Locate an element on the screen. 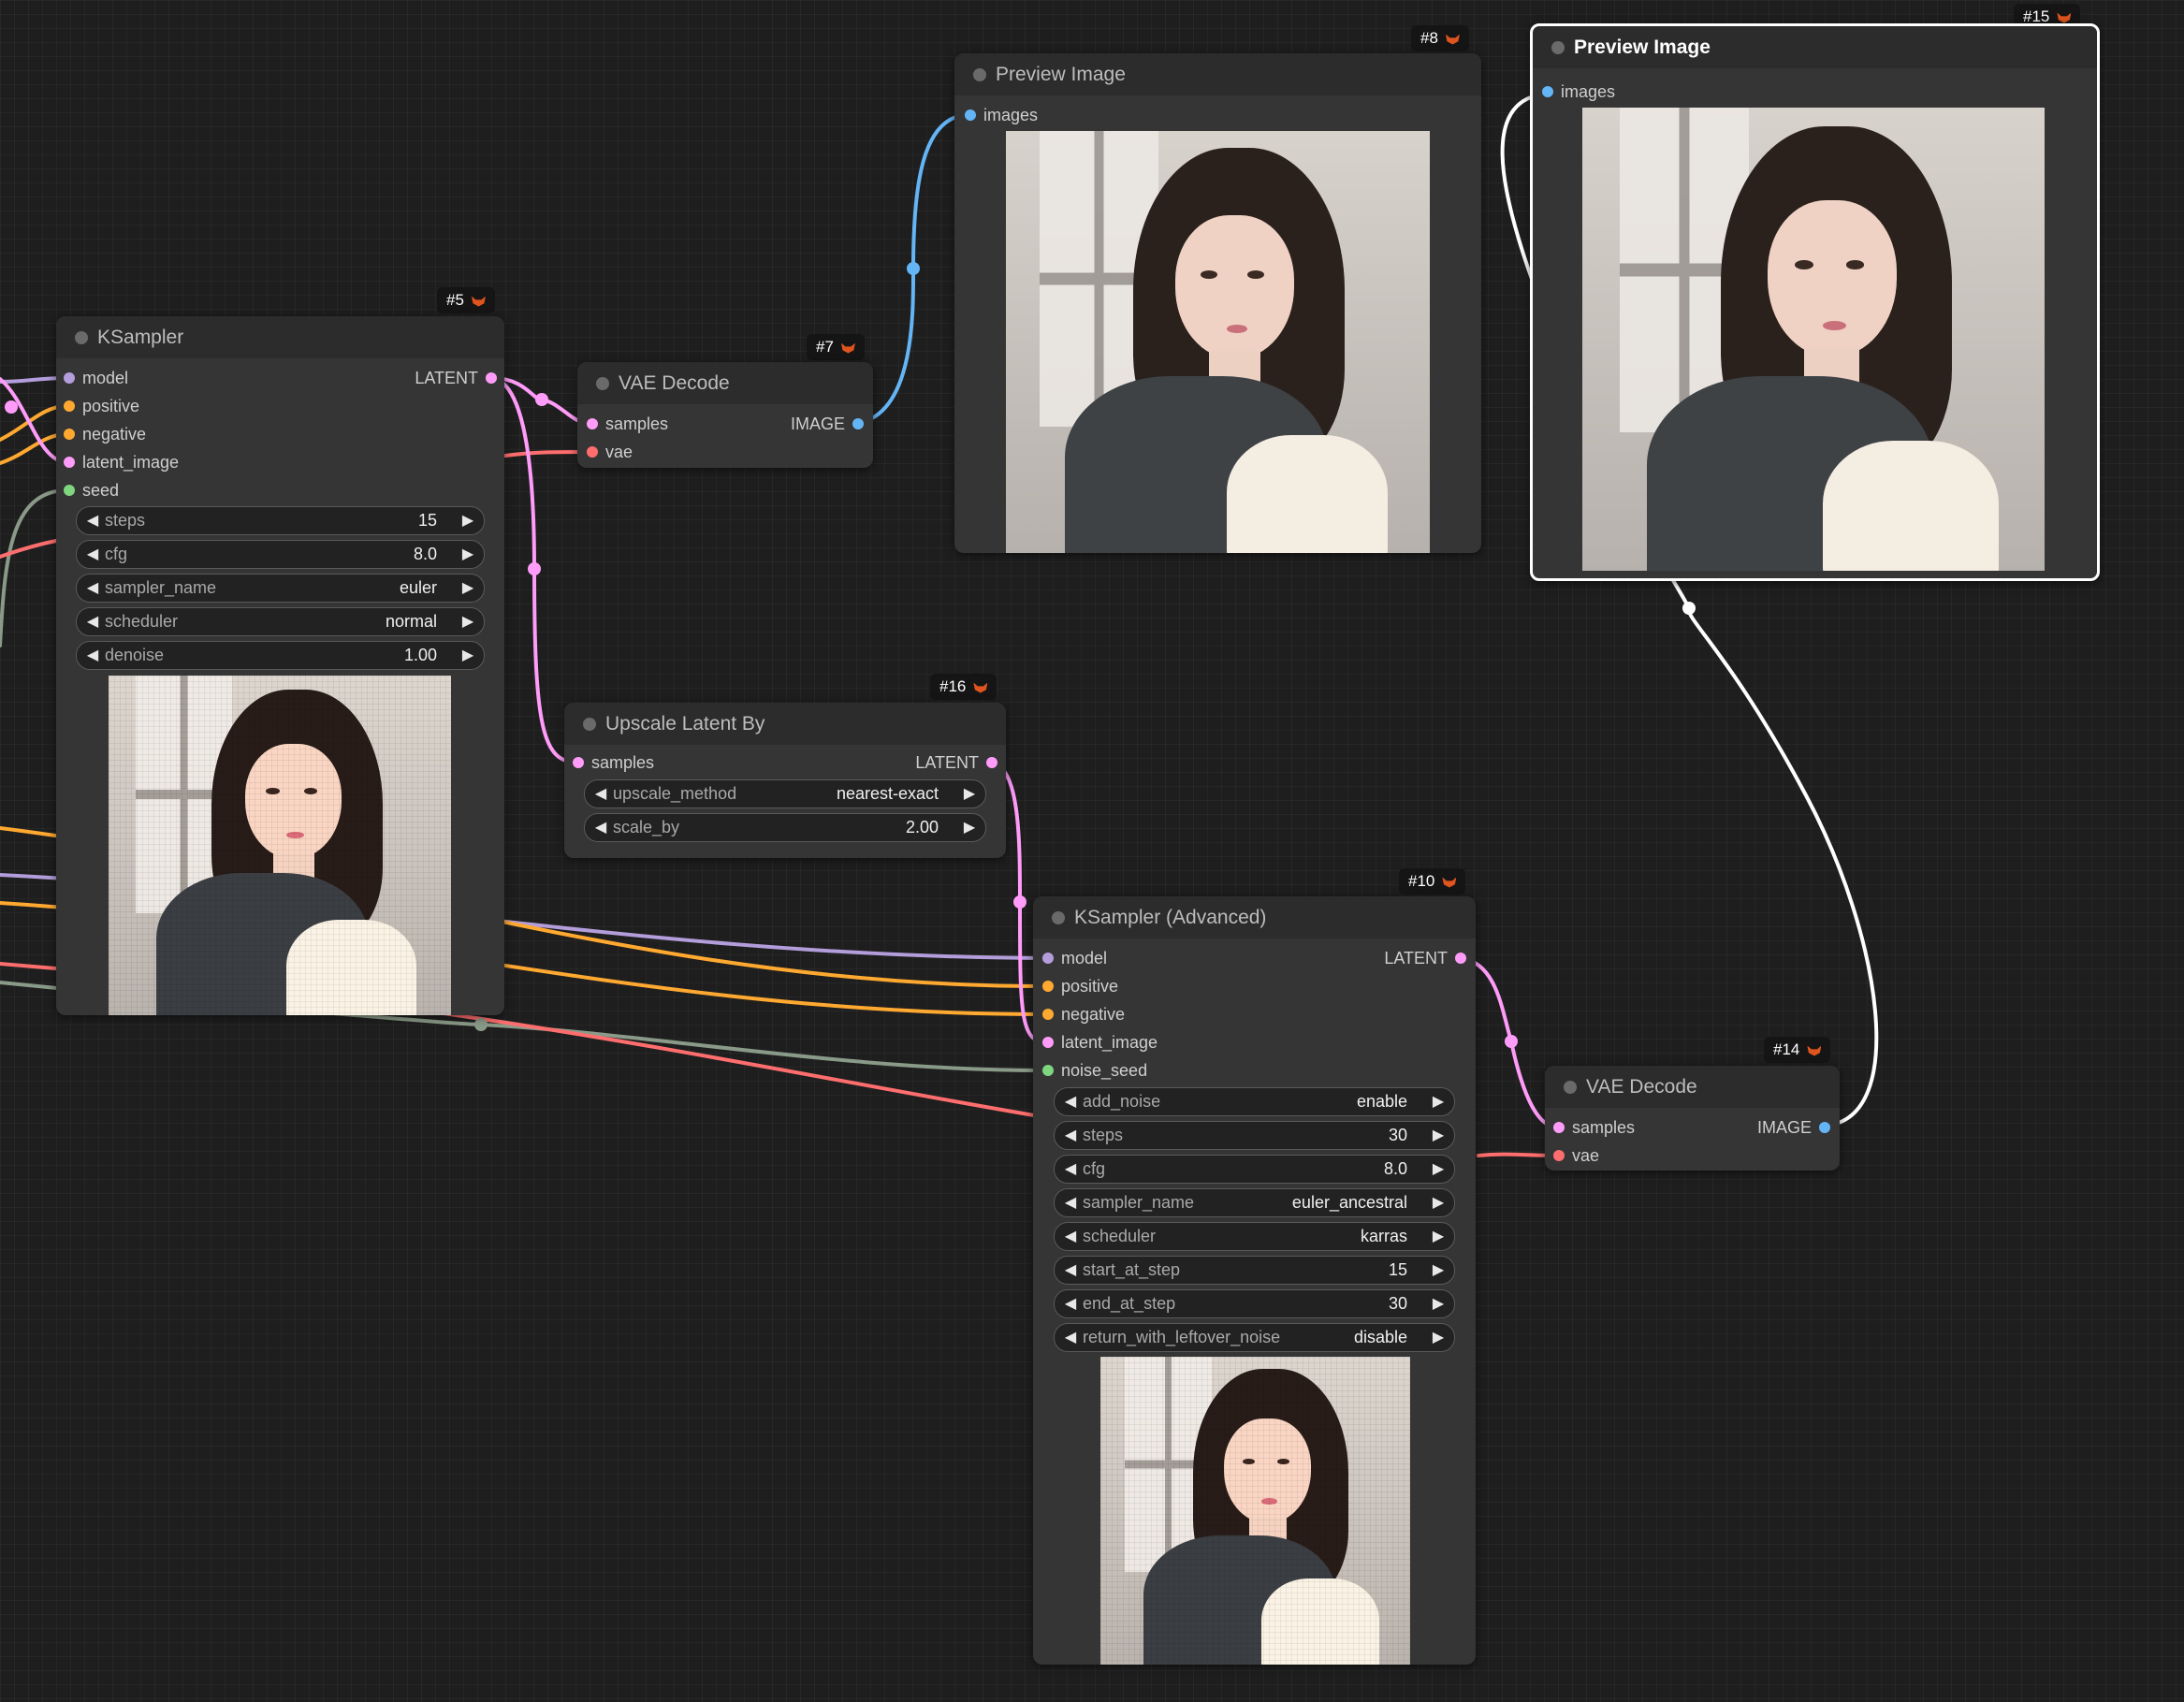 This screenshot has height=1702, width=2184. widget-upscale-method: ◀ upscale_method nearest-exact ▶ is located at coordinates (785, 793).